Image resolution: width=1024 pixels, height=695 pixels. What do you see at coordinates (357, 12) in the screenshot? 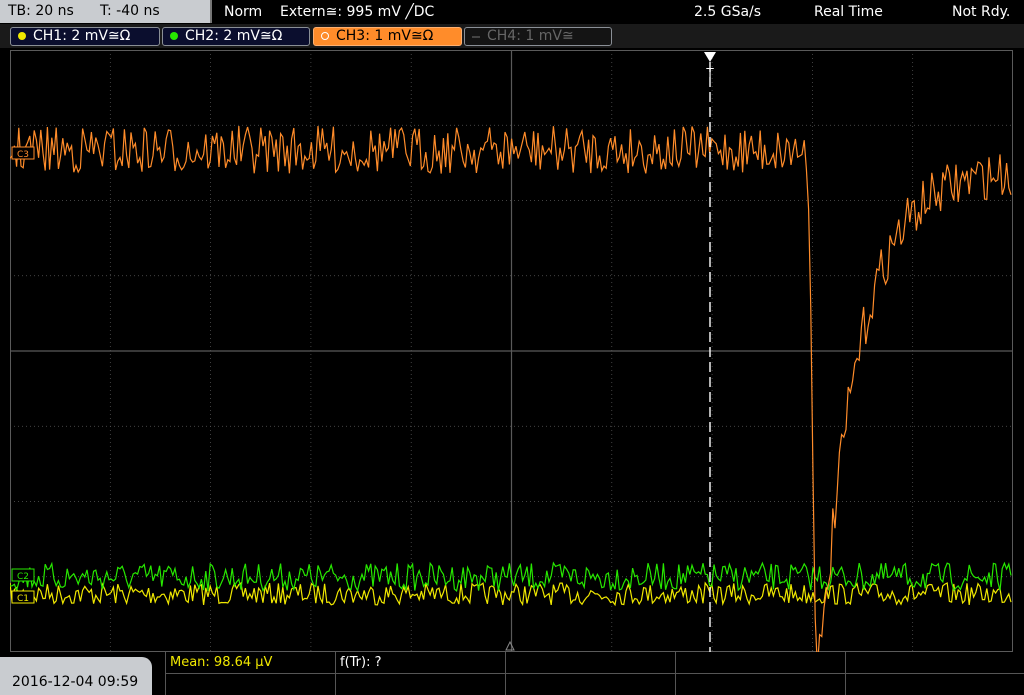
I see `trigger-source-label: Extern≅: 995 mV ╱DC` at bounding box center [357, 12].